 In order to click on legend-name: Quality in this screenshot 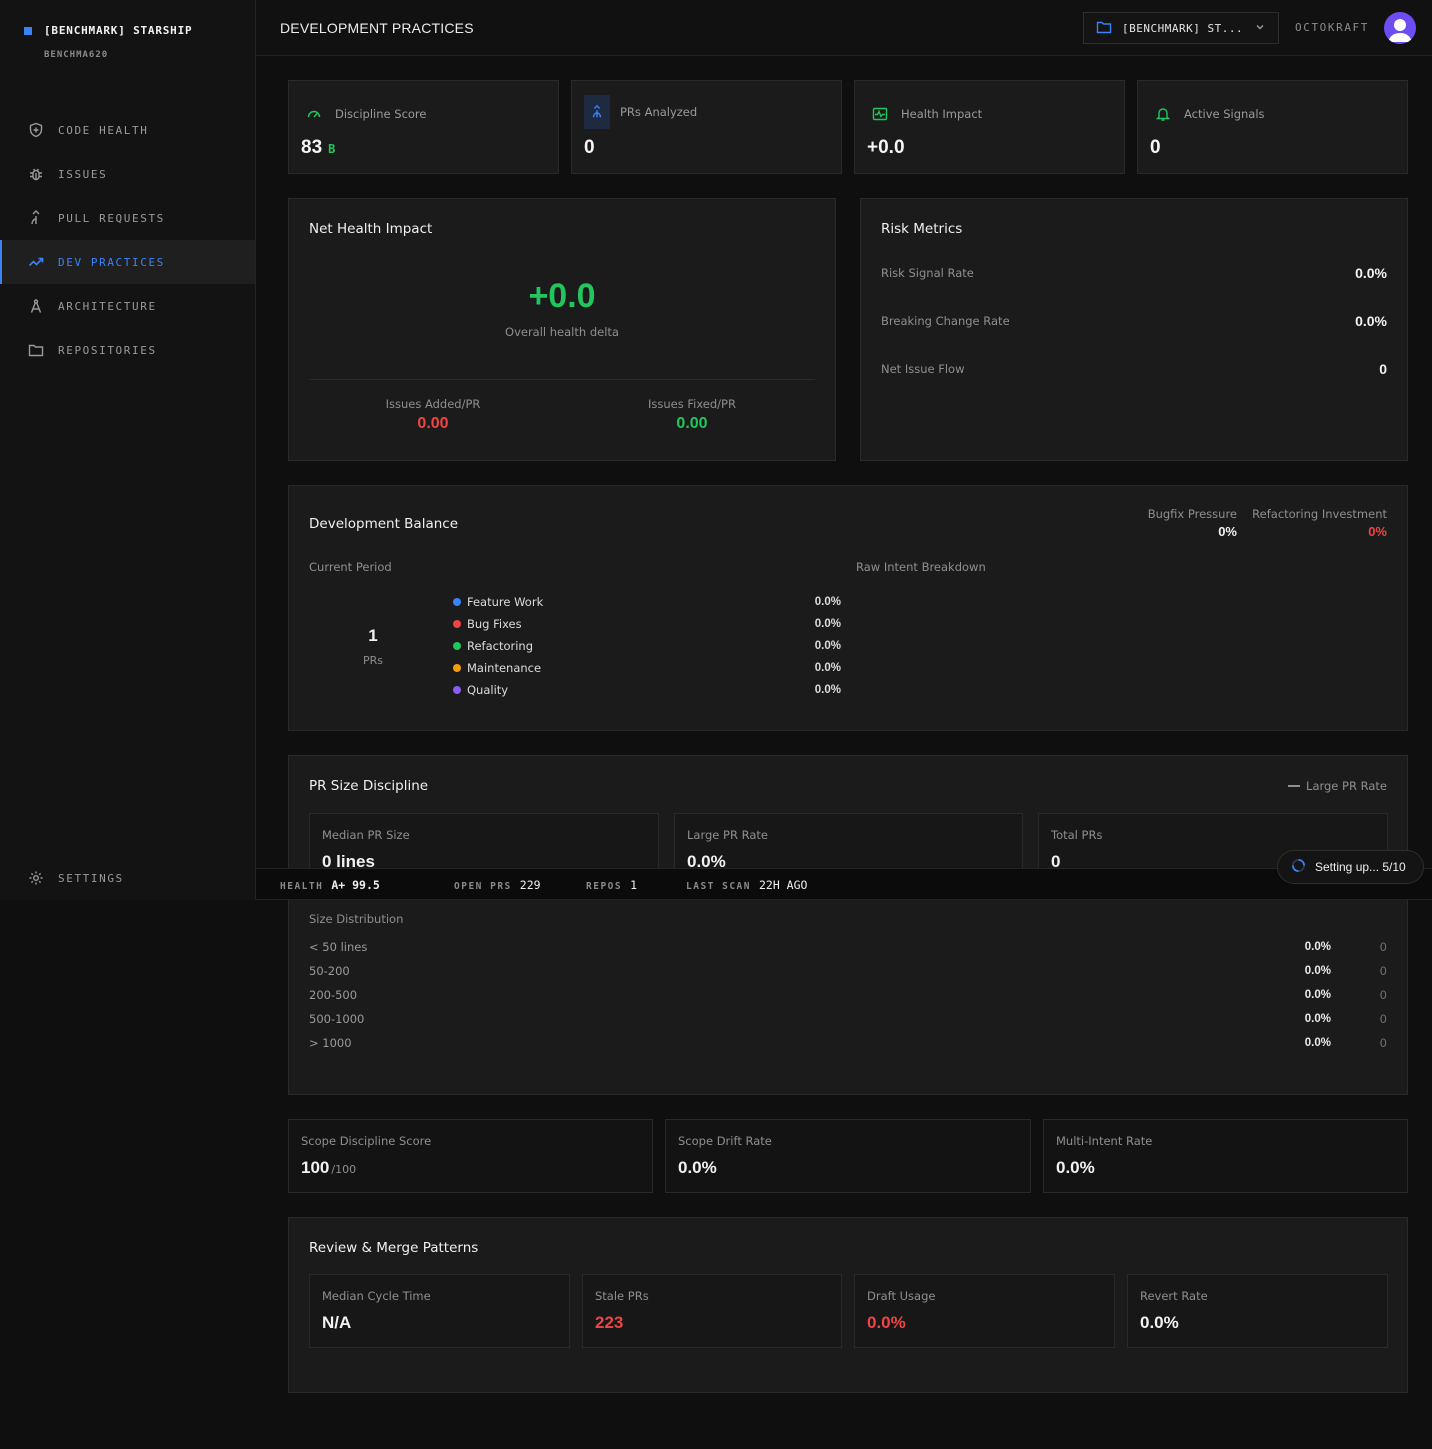, I will do `click(488, 690)`.